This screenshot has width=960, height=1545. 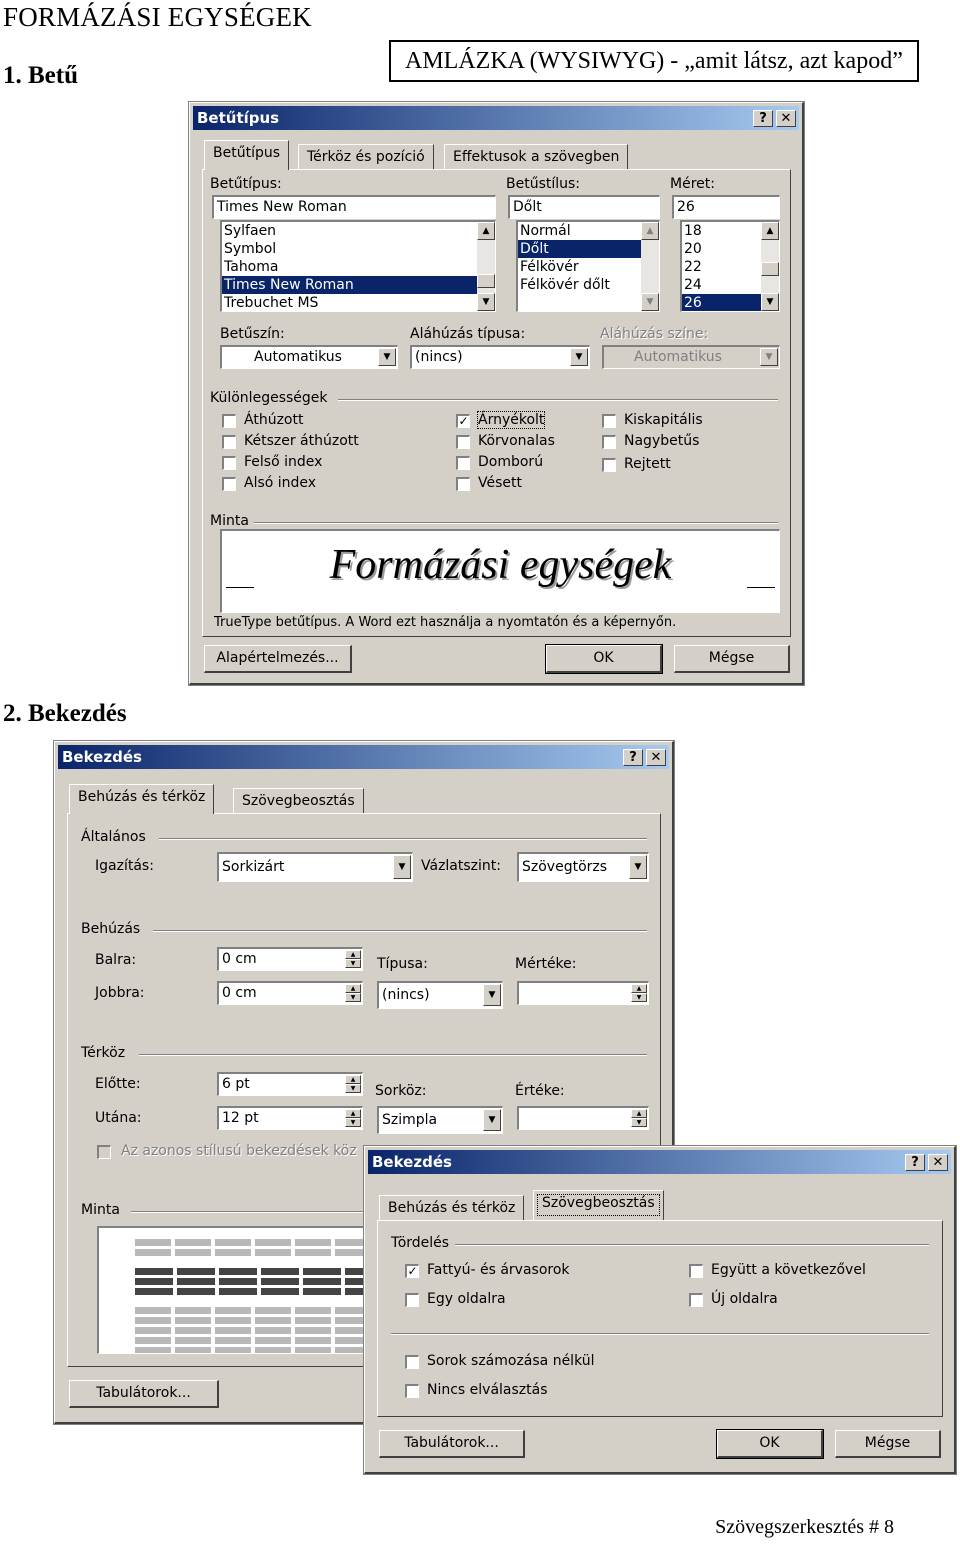 What do you see at coordinates (536, 157) in the screenshot?
I see `tab-text-effects: Effektusok a szövegben` at bounding box center [536, 157].